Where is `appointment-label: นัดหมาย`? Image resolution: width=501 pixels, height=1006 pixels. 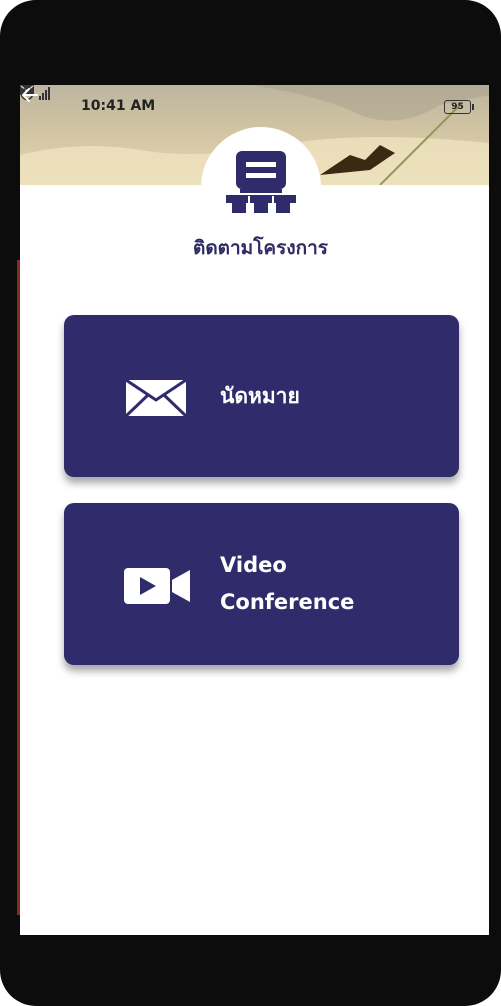
appointment-label: นัดหมาย is located at coordinates (260, 396).